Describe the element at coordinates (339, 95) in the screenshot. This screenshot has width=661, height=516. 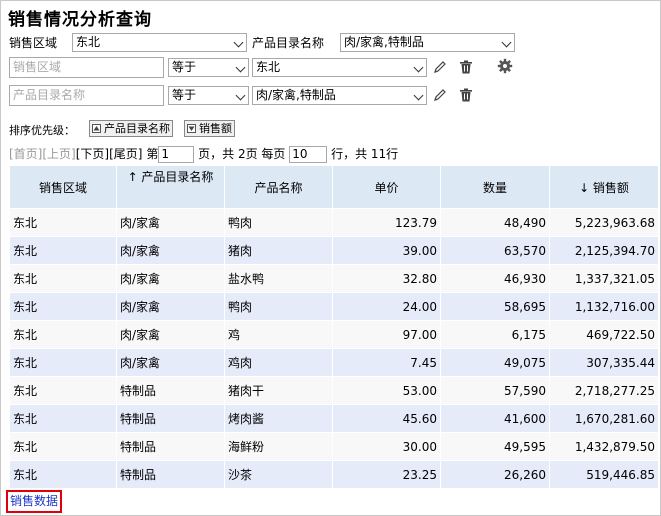
I see `condition-value-select-2: 肉/家禽,特制品` at that location.